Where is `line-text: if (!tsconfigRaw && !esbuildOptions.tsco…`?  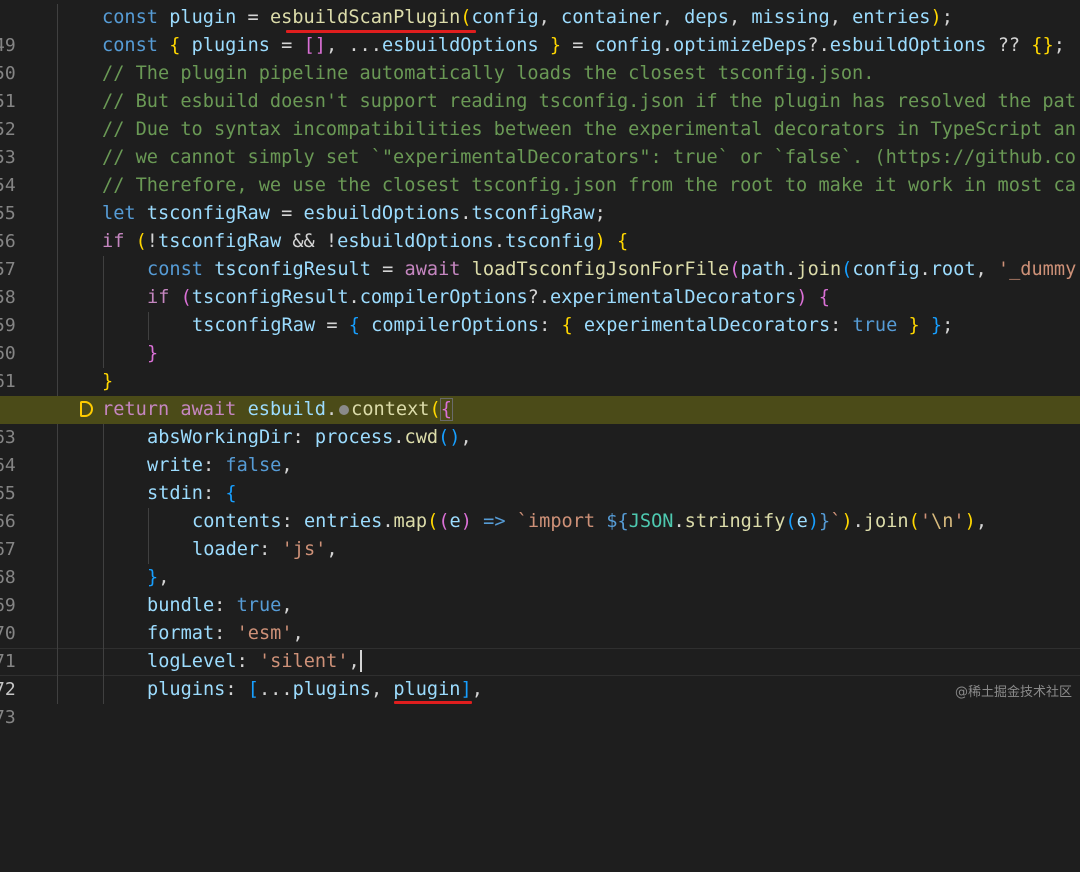
line-text: if (!tsconfigRaw && !esbuildOptions.tsco… is located at coordinates (365, 241).